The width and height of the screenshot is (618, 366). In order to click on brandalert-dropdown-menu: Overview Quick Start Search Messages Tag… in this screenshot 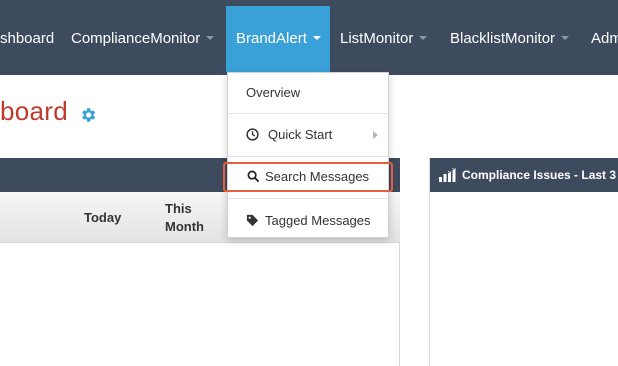, I will do `click(308, 155)`.